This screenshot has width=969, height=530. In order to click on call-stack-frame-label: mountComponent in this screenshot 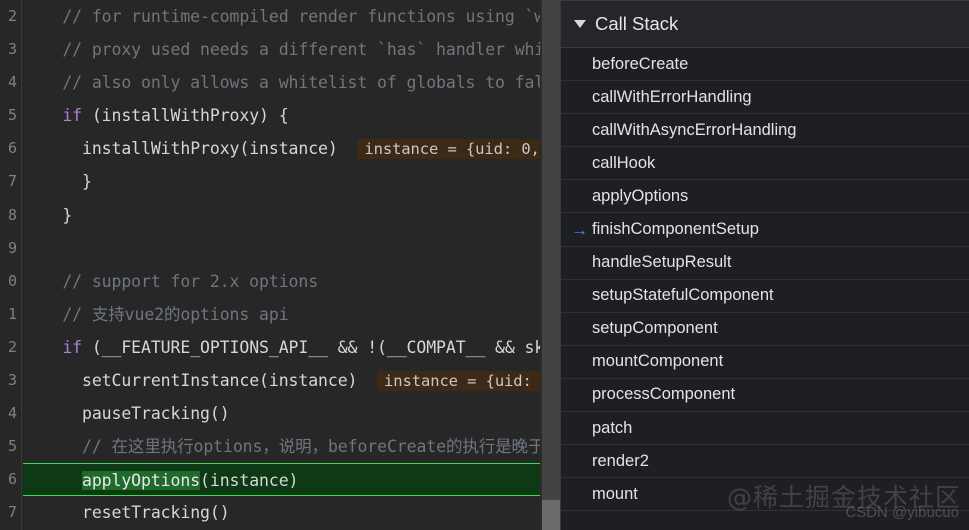, I will do `click(658, 361)`.